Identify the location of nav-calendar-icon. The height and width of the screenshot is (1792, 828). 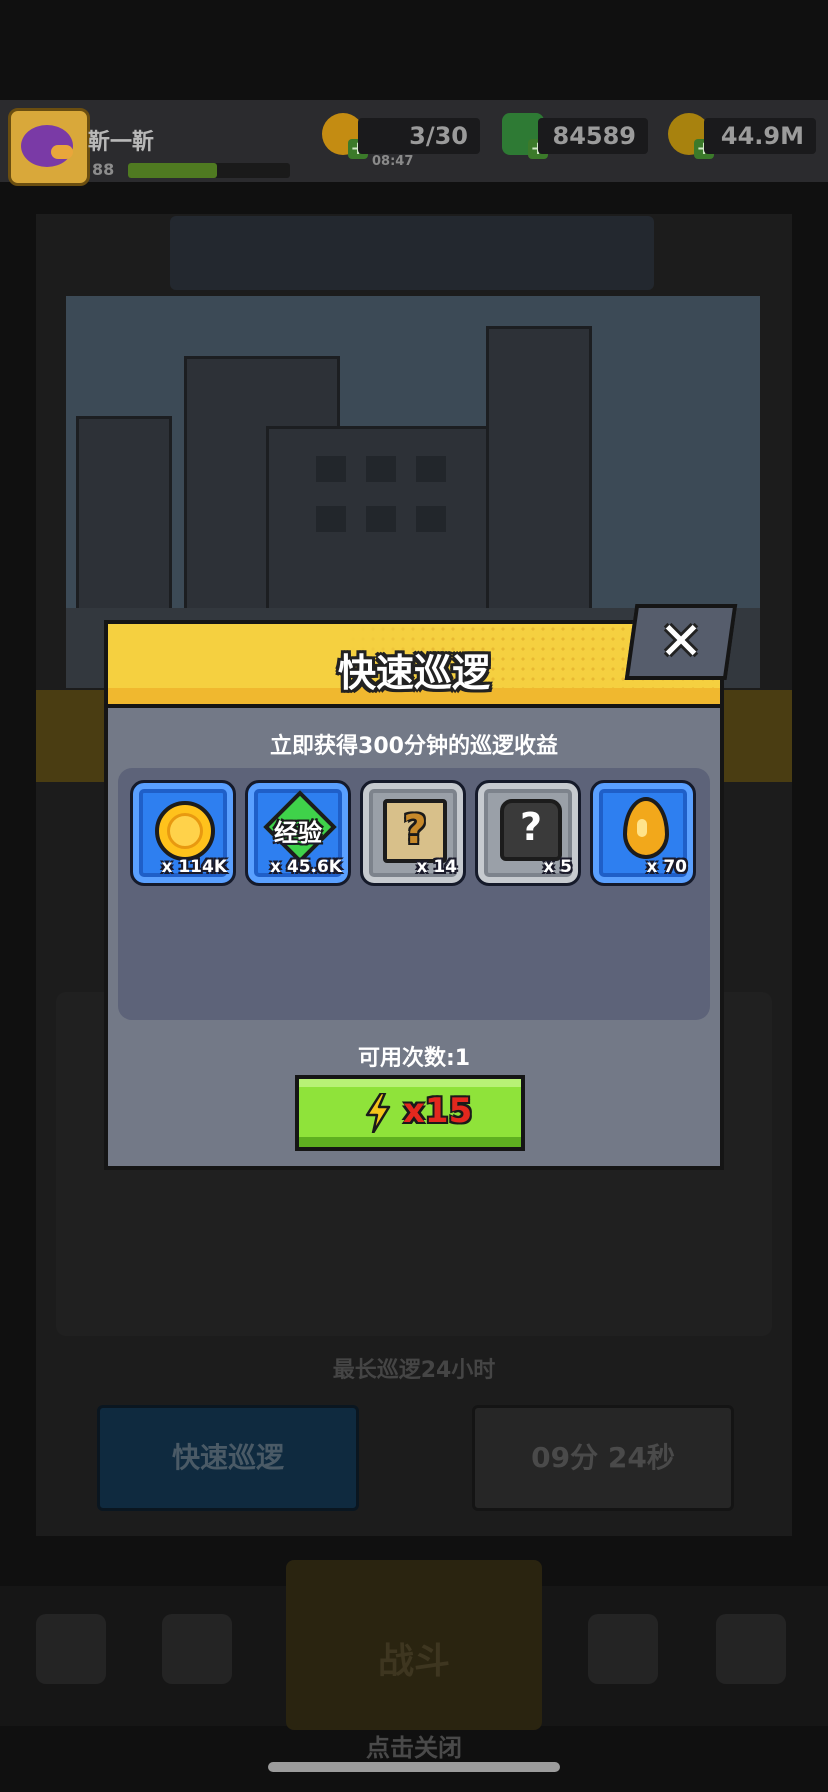
(197, 1649).